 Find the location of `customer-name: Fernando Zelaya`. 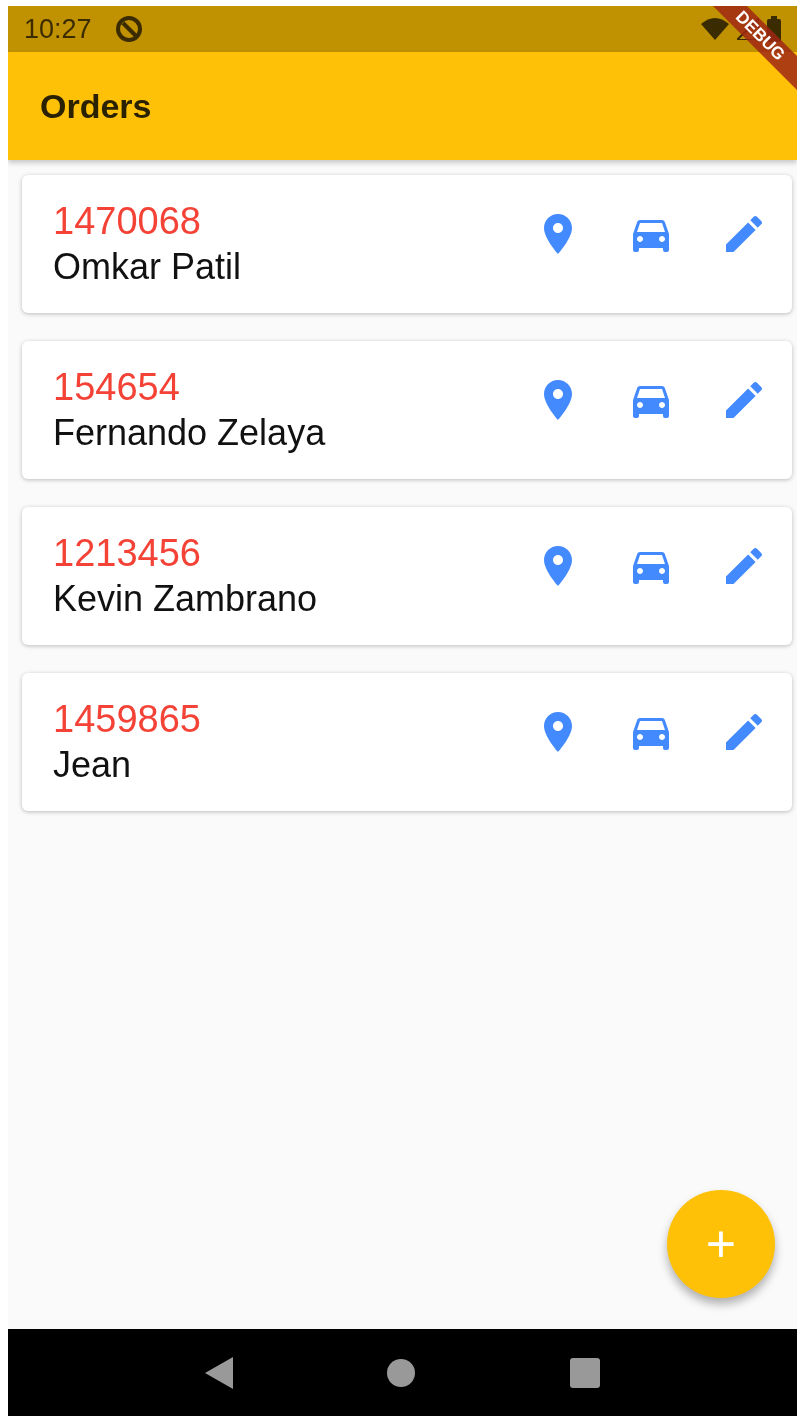

customer-name: Fernando Zelaya is located at coordinates (190, 433).